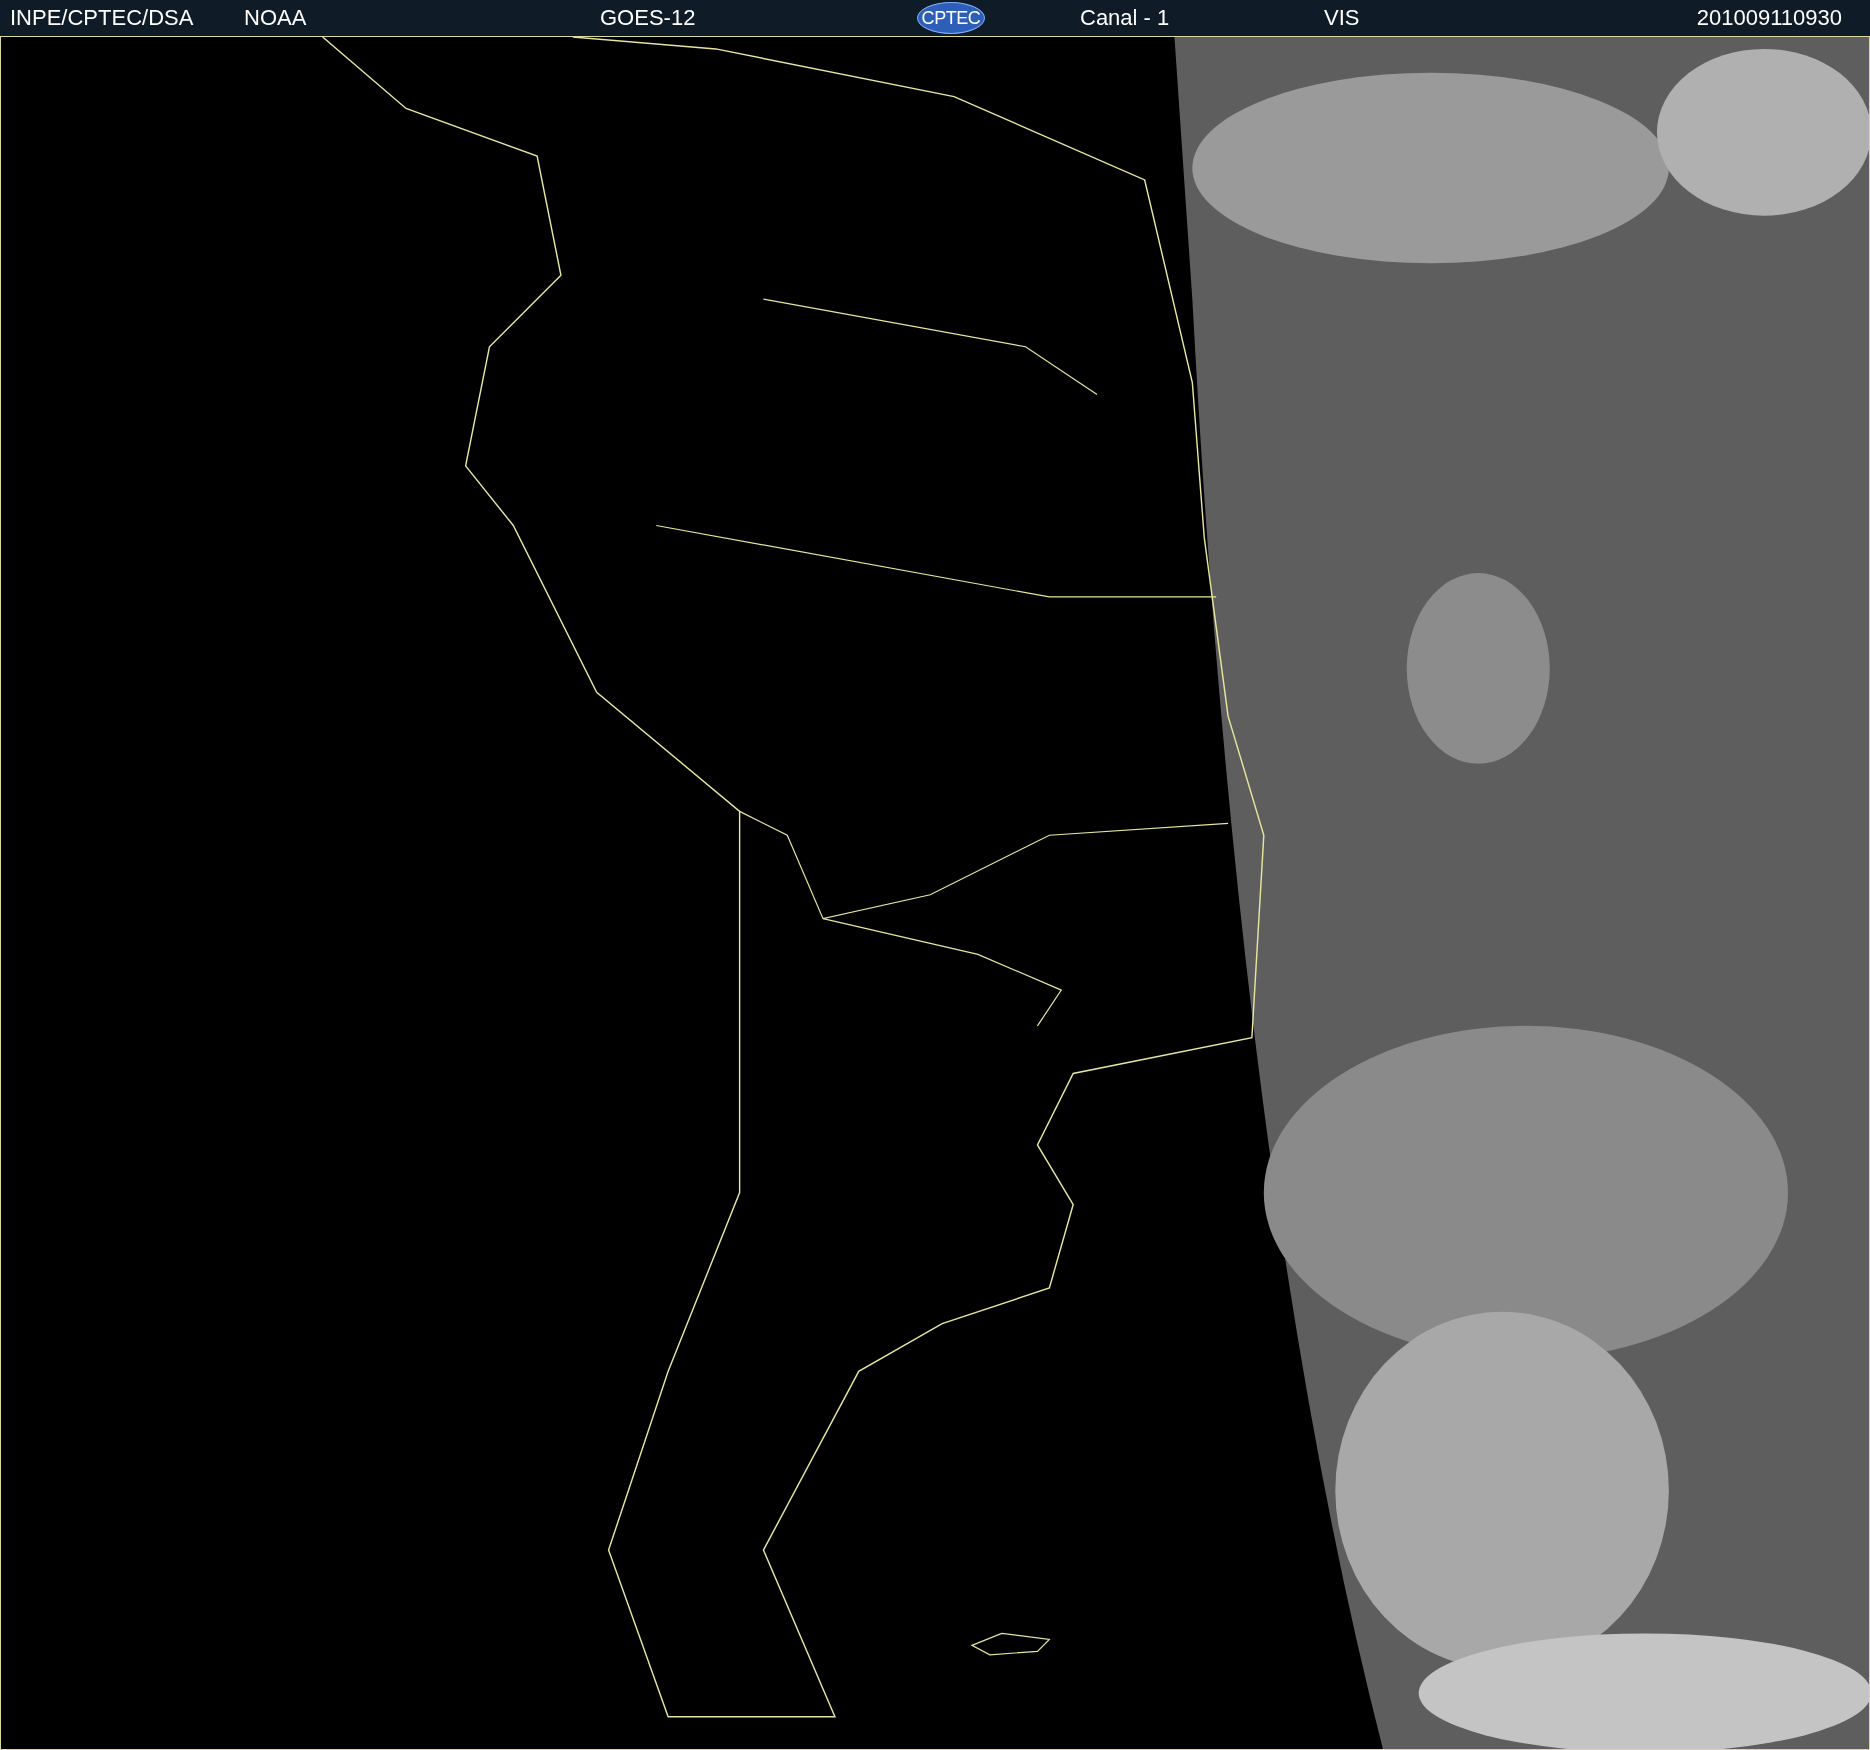  What do you see at coordinates (951, 18) in the screenshot?
I see `logo: CPTEC` at bounding box center [951, 18].